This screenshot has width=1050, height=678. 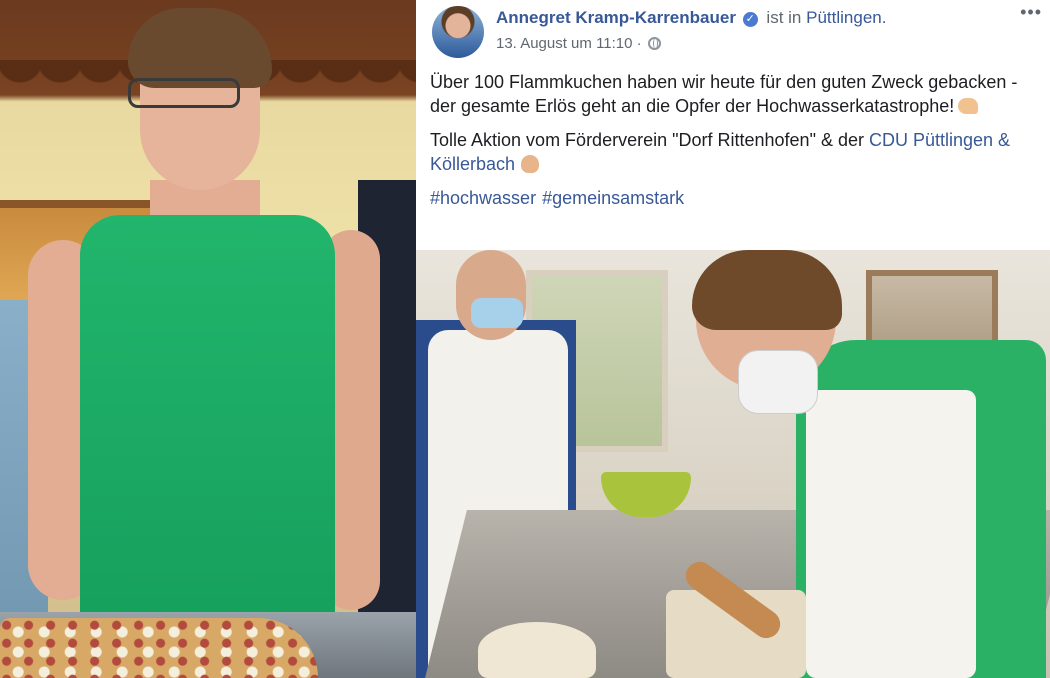 What do you see at coordinates (530, 164) in the screenshot?
I see `clapping-hands-emoji-icon` at bounding box center [530, 164].